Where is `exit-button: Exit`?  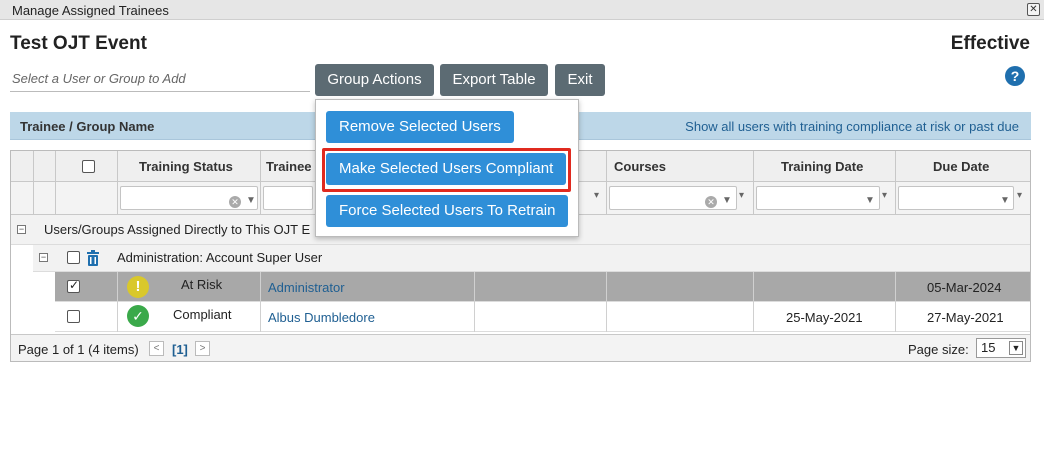
exit-button: Exit is located at coordinates (580, 80).